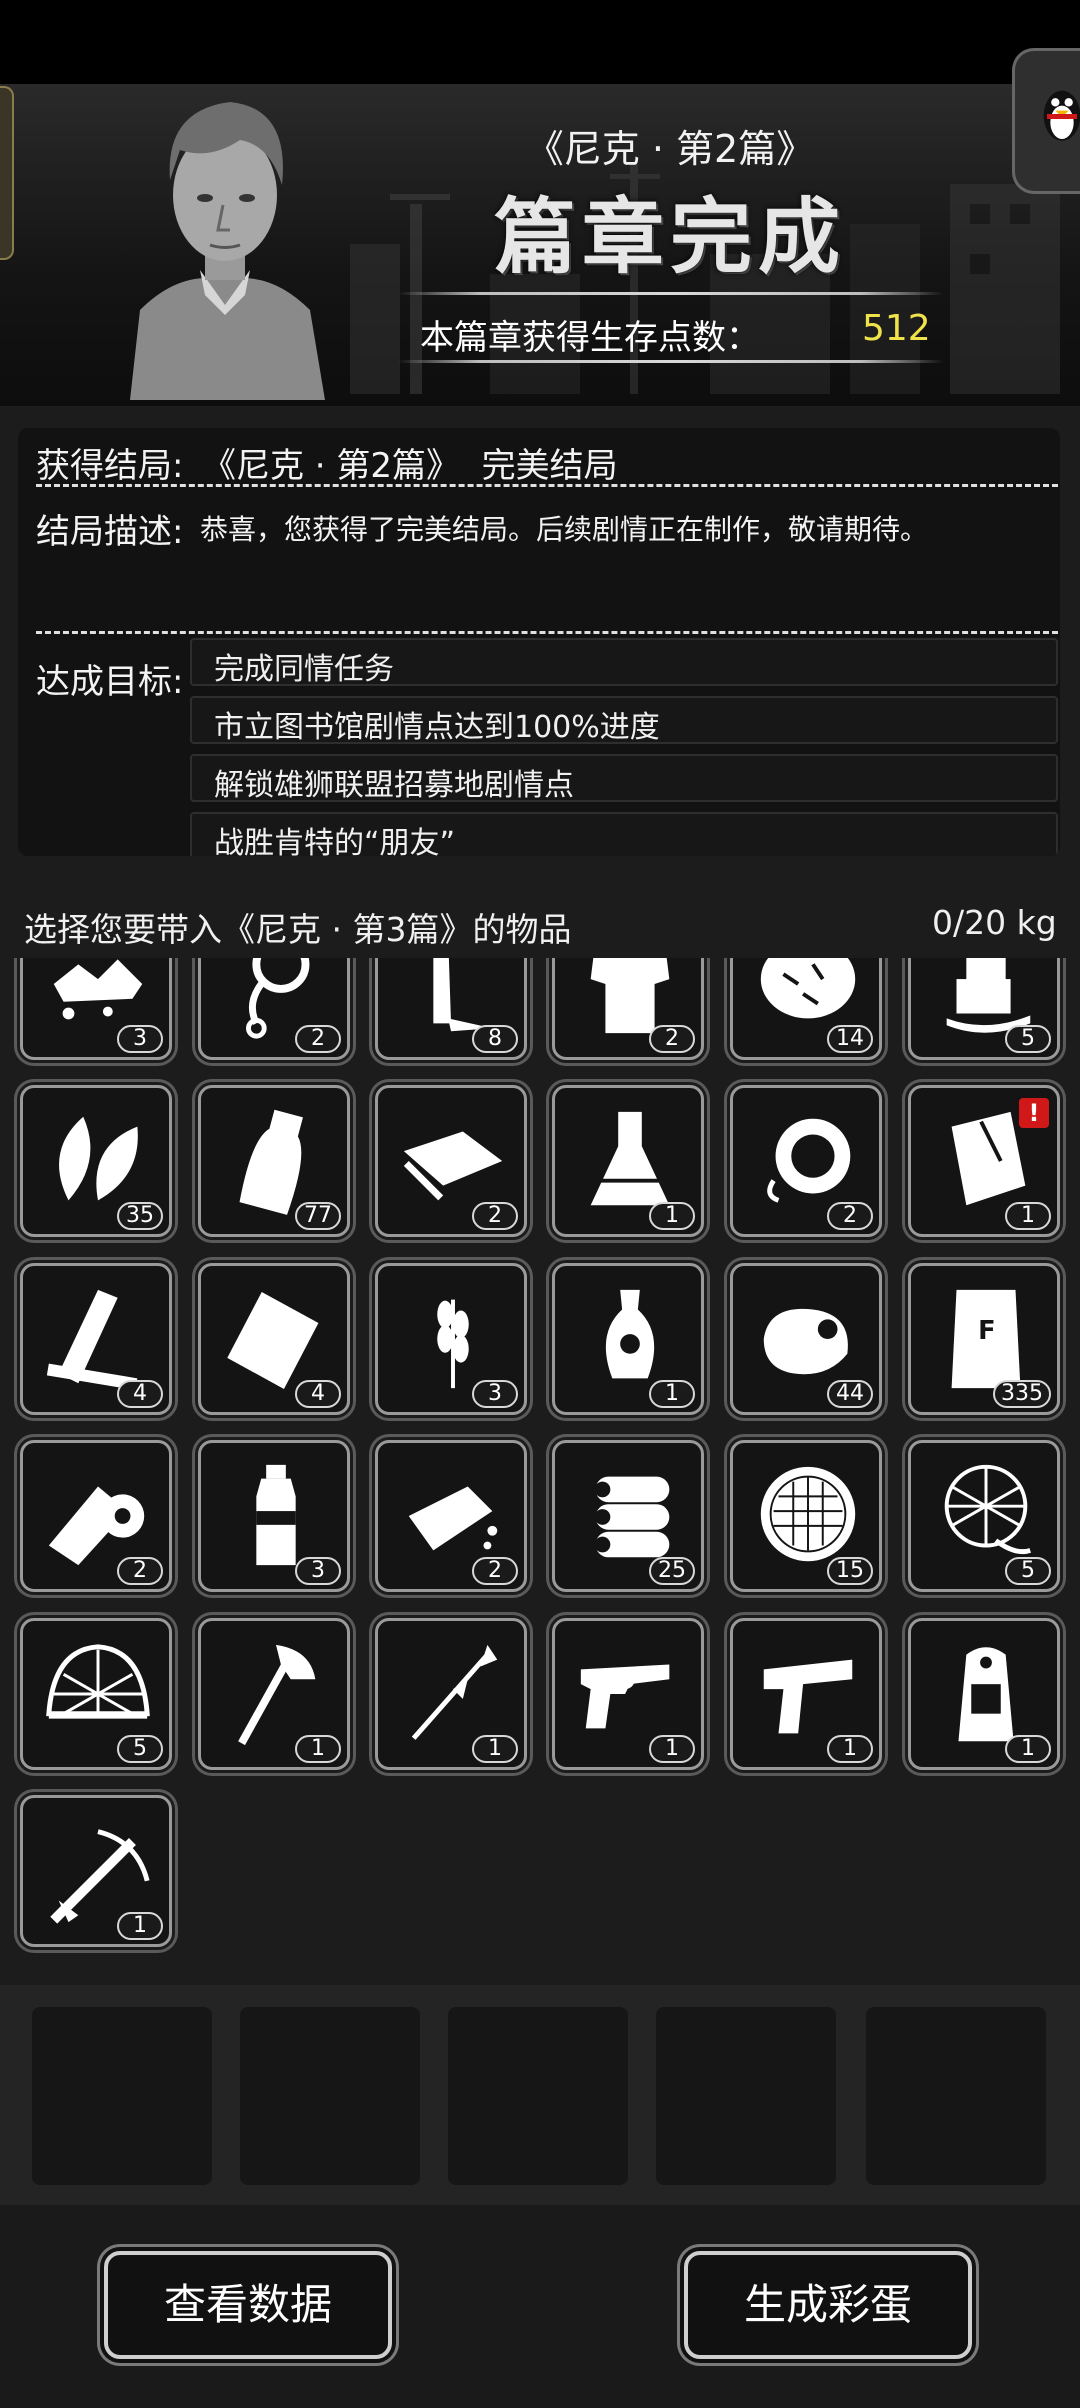  I want to click on character-portrait, so click(227, 251).